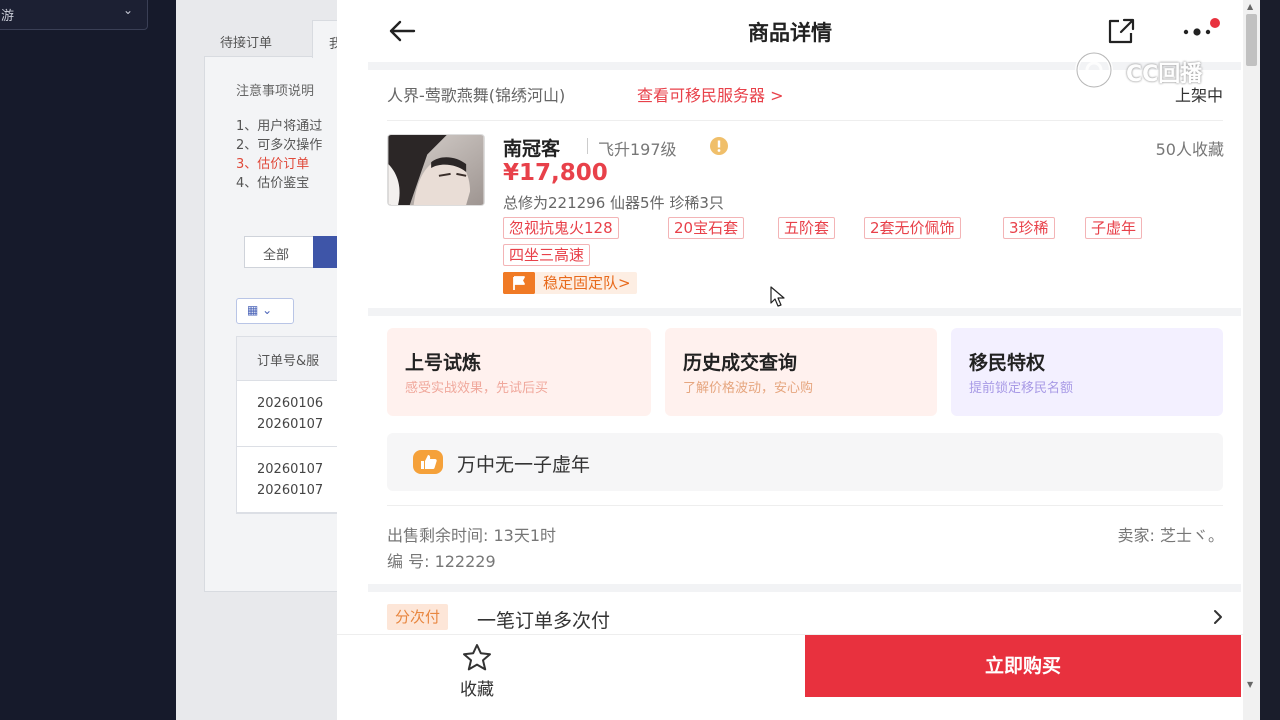 This screenshot has width=1280, height=720. Describe the element at coordinates (288, 480) in the screenshot. I see `table-row: 20260107 20260107` at that location.